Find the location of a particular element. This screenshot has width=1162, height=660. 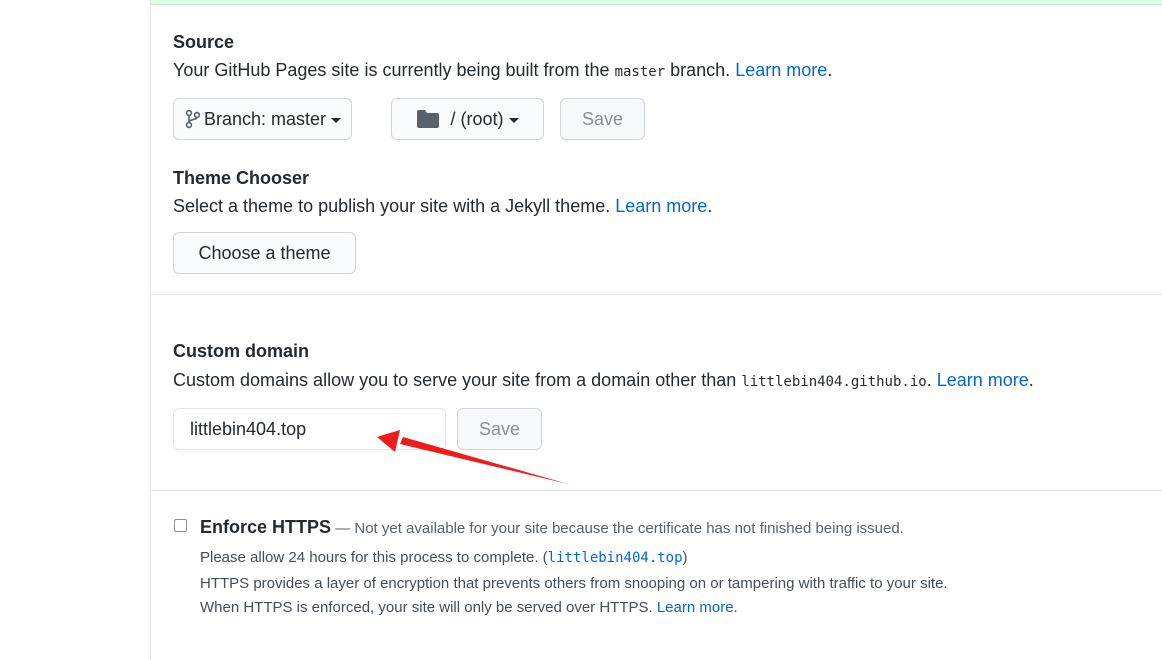

git-branch-icon is located at coordinates (193, 119).